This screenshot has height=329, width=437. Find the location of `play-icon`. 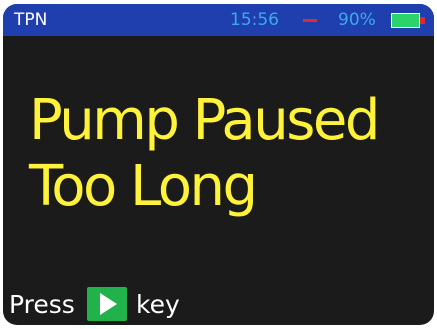

play-icon is located at coordinates (107, 304).